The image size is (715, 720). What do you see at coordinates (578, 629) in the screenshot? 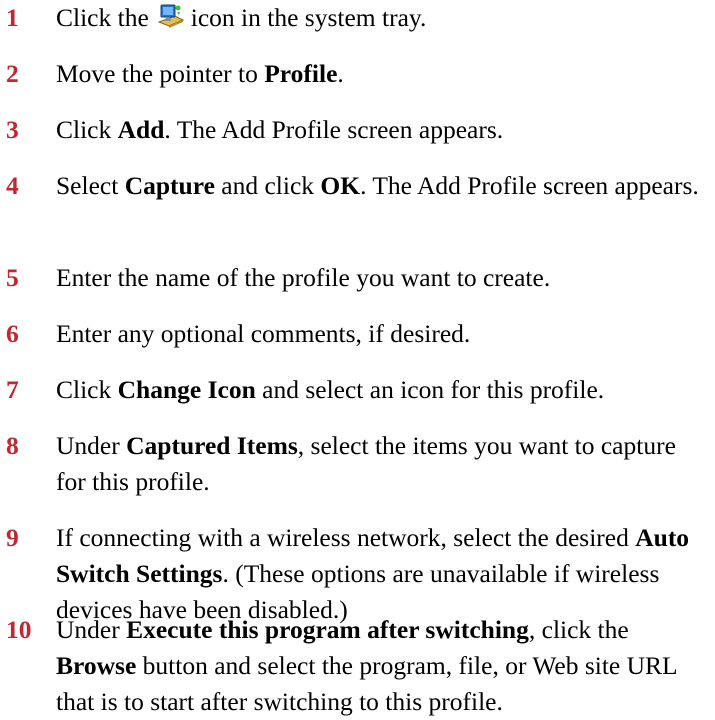
I see `step-text-segment: , click the` at bounding box center [578, 629].